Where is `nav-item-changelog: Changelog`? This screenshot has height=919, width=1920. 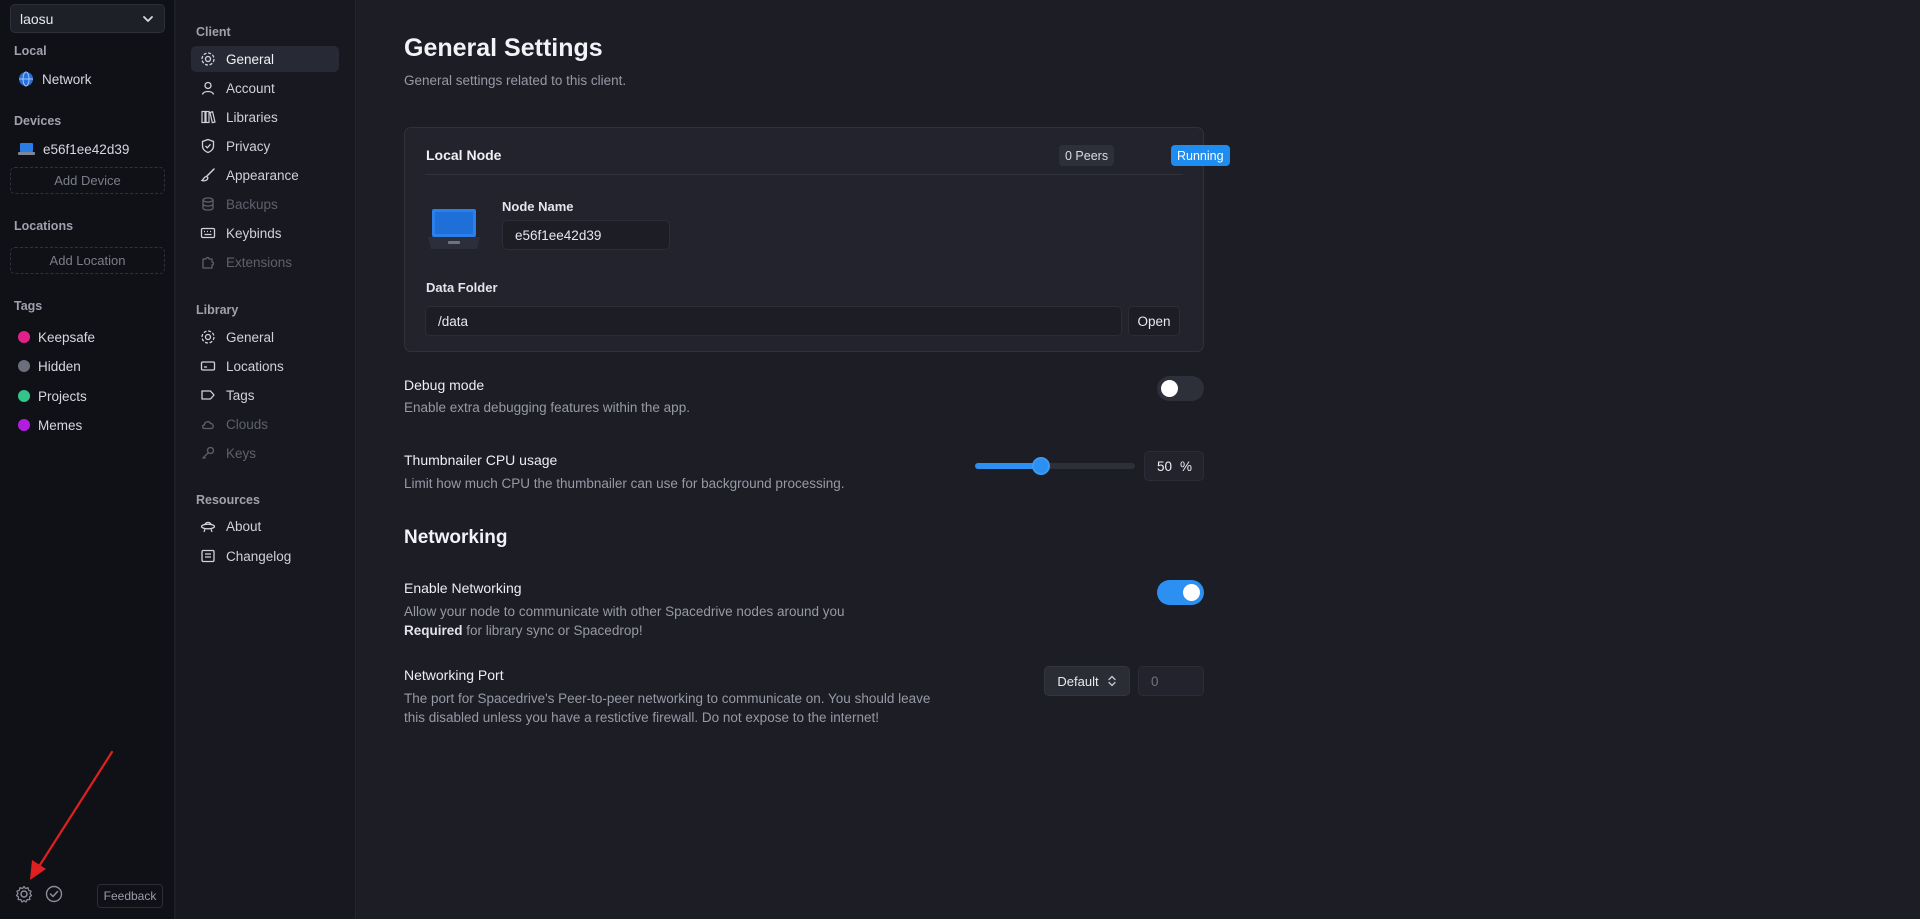
nav-item-changelog: Changelog is located at coordinates (265, 556).